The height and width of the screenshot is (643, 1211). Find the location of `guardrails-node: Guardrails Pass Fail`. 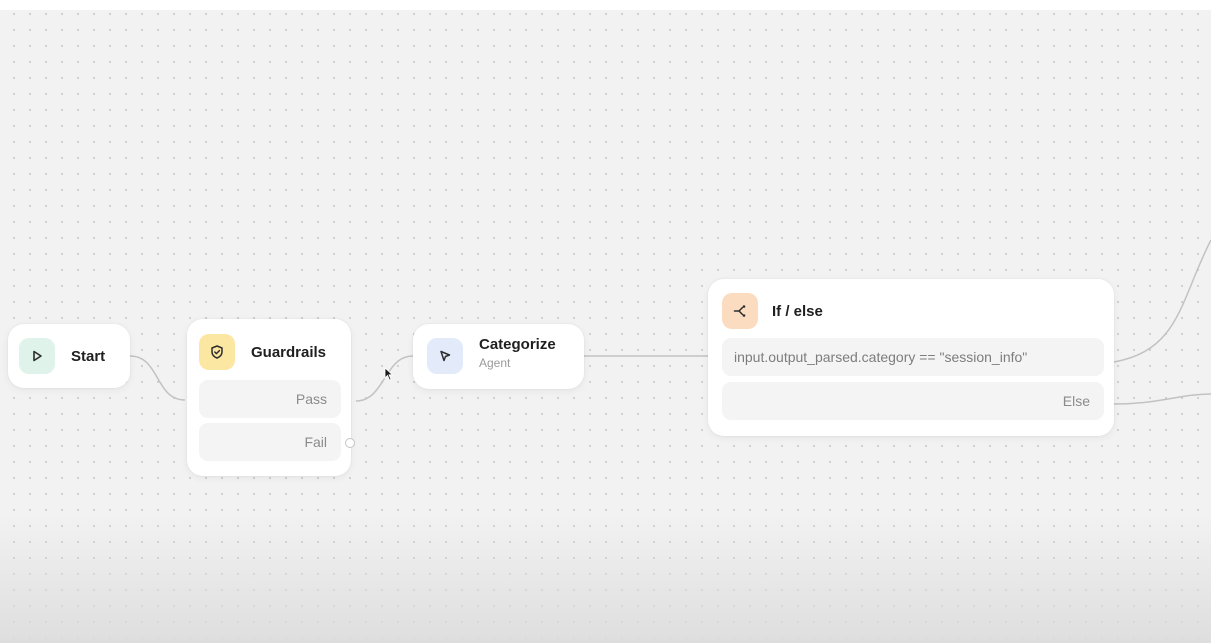

guardrails-node: Guardrails Pass Fail is located at coordinates (271, 397).